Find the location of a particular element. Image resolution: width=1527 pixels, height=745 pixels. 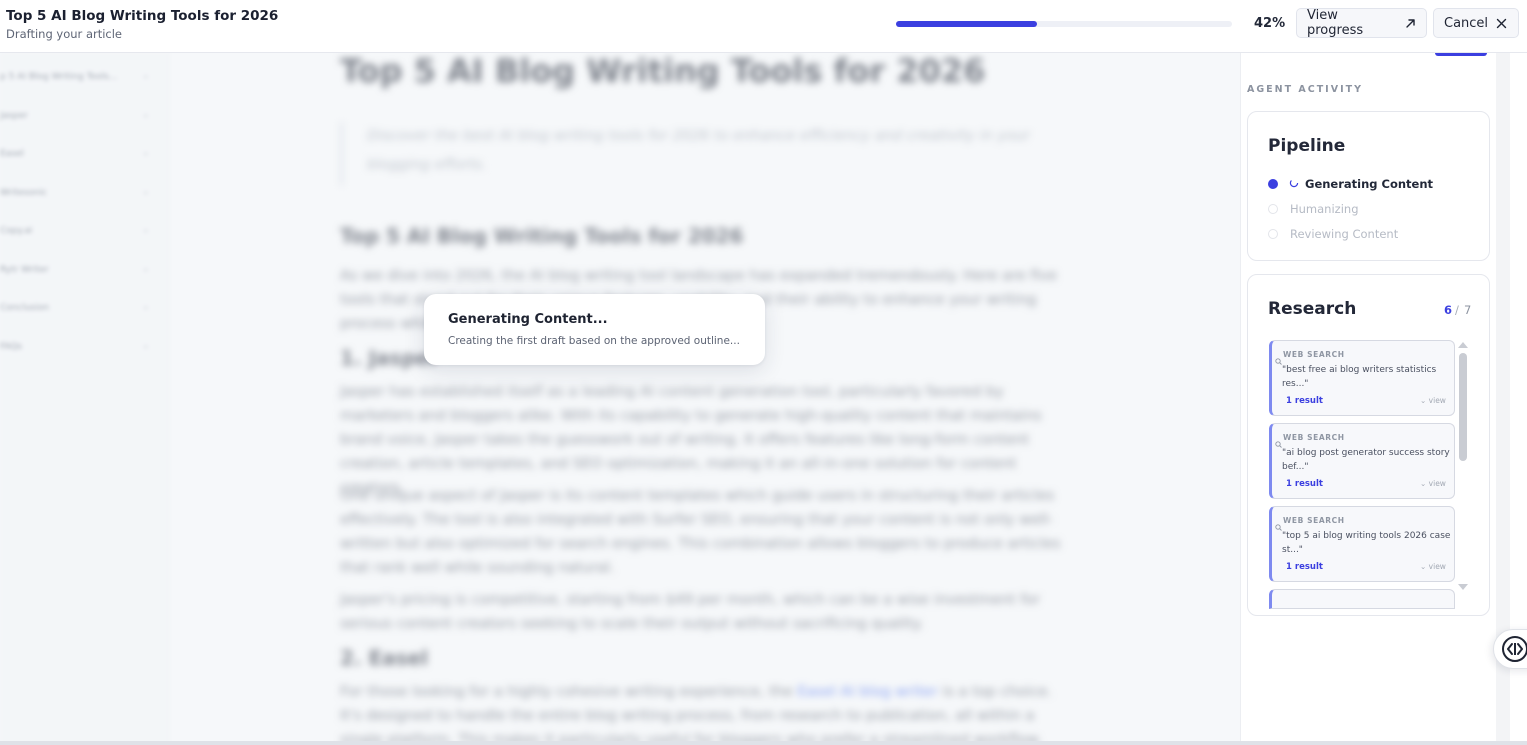

page-title: Top 5 AI Blog Writing Tools for 2026 is located at coordinates (142, 16).